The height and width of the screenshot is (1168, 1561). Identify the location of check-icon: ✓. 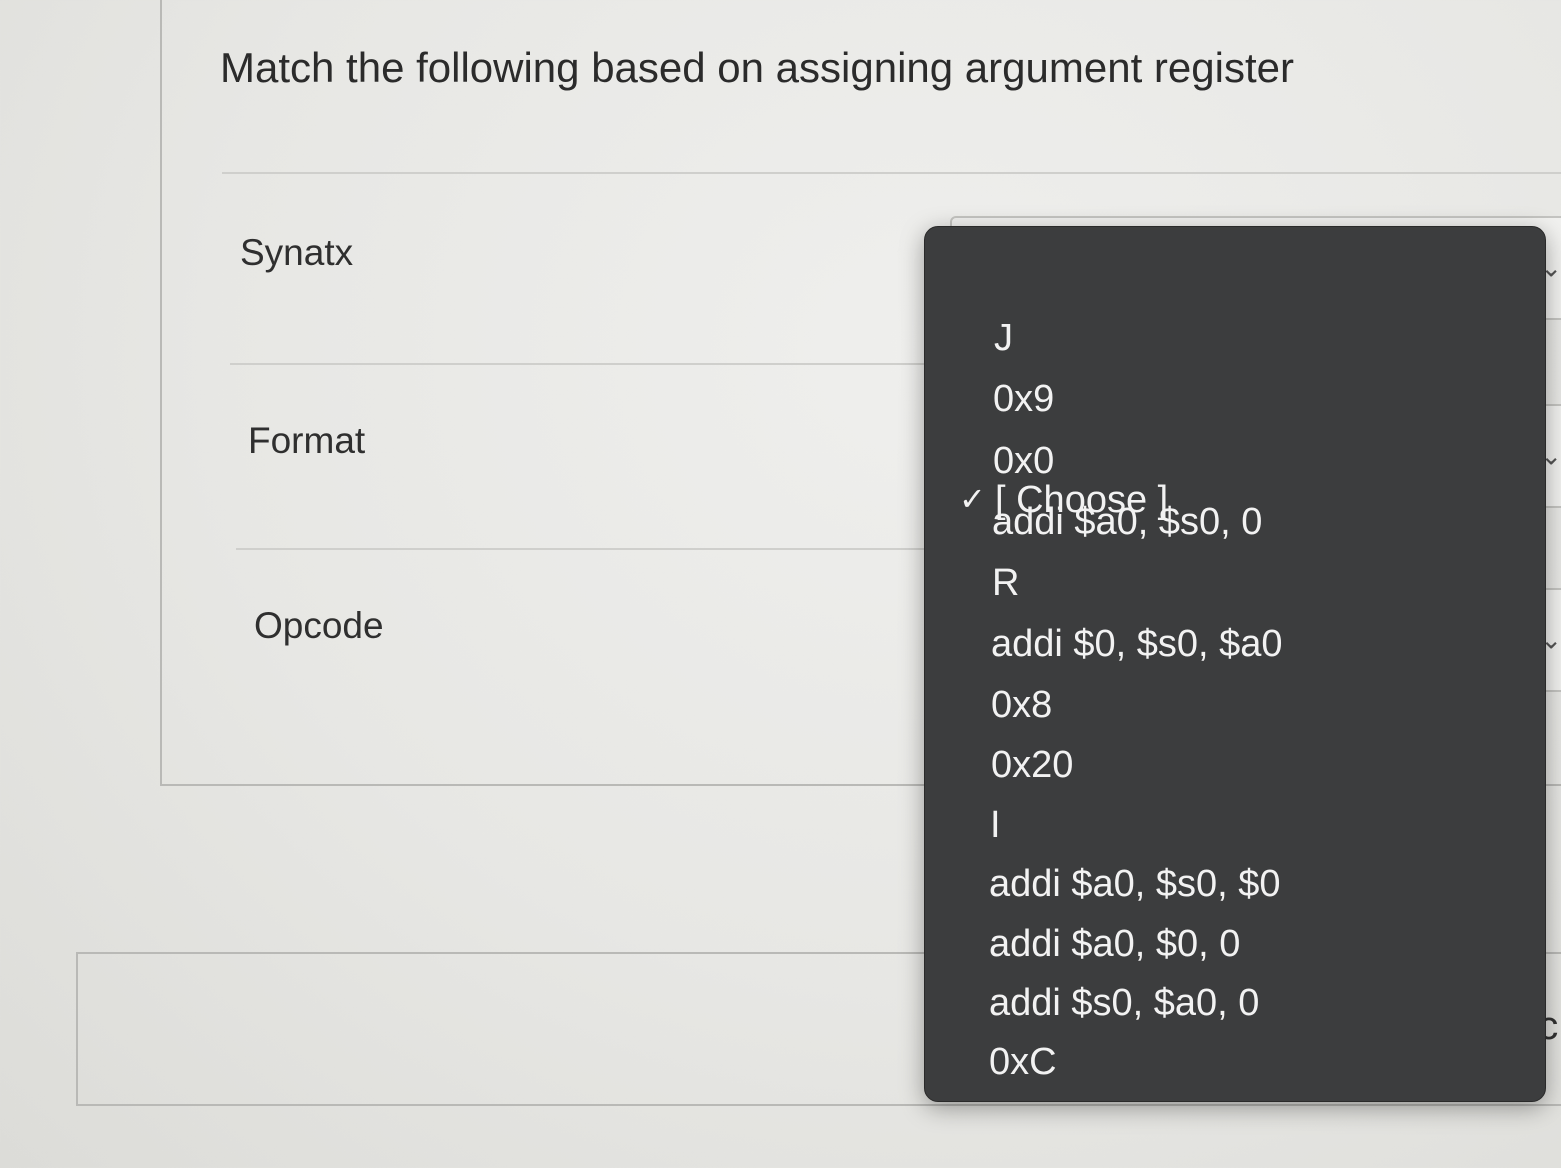
(972, 499).